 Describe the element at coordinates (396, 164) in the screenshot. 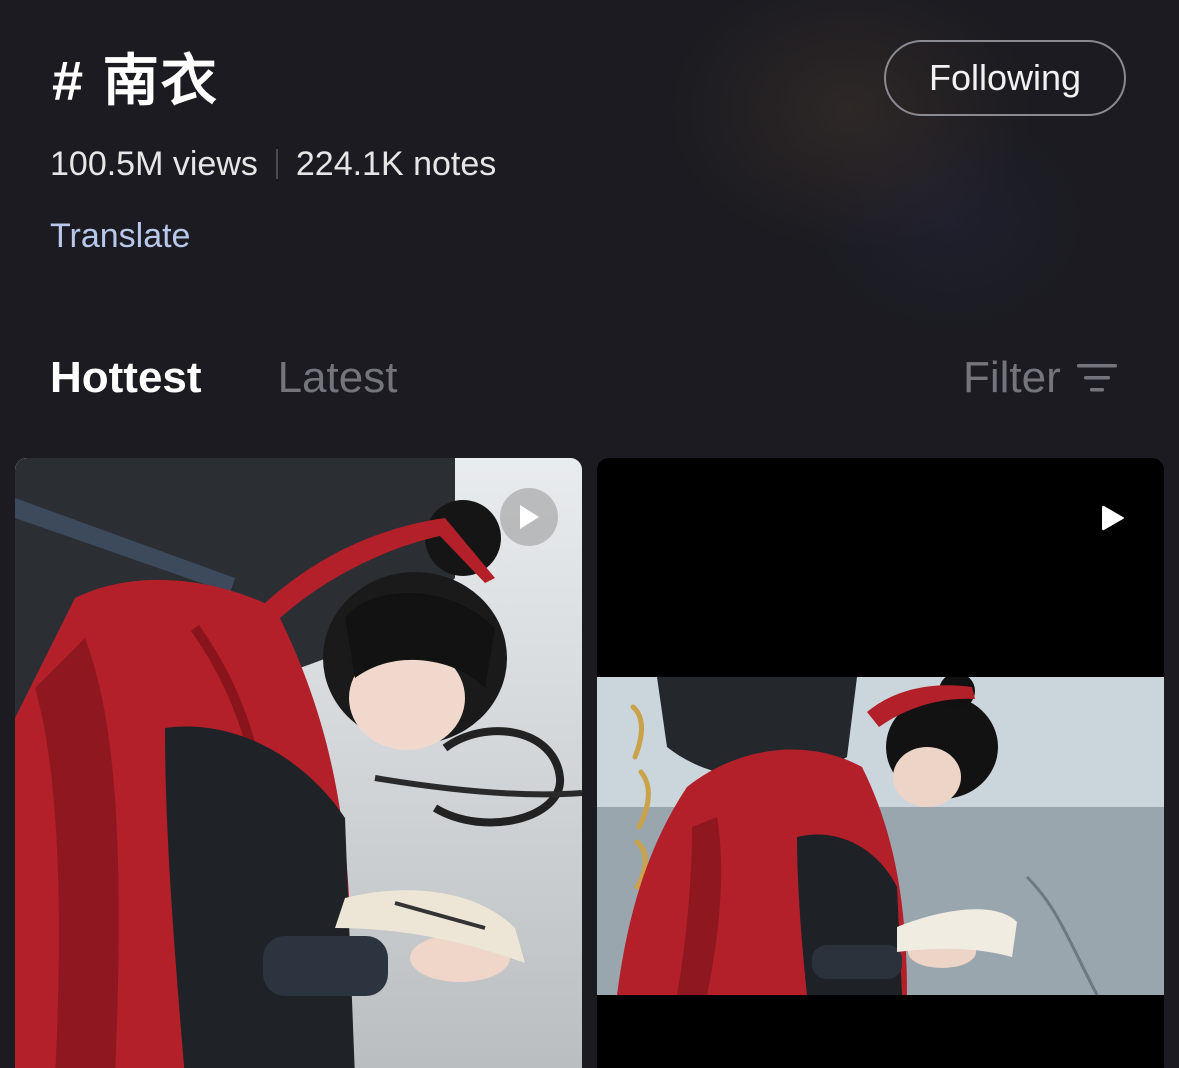

I see `notes-count: 224.1K notes` at that location.